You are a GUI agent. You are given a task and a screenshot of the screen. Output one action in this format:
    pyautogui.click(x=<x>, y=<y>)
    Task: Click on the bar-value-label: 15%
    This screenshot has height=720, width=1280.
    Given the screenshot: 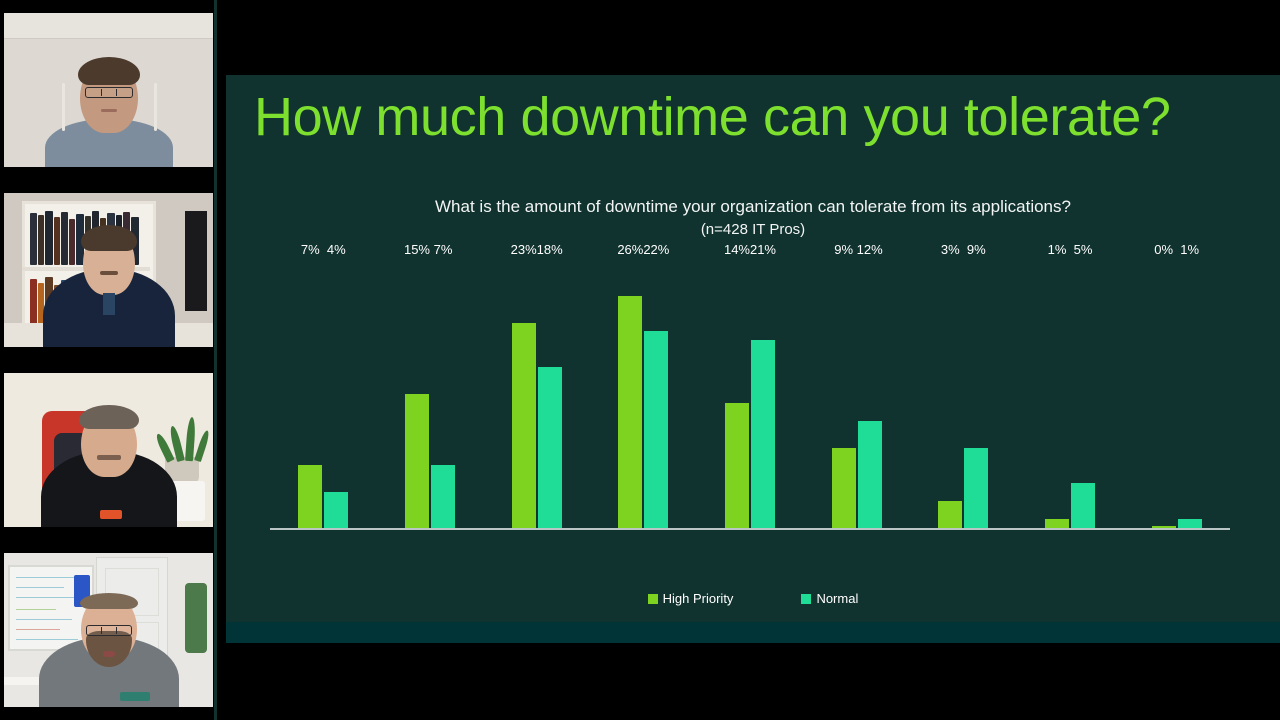 What is the action you would take?
    pyautogui.click(x=416, y=249)
    